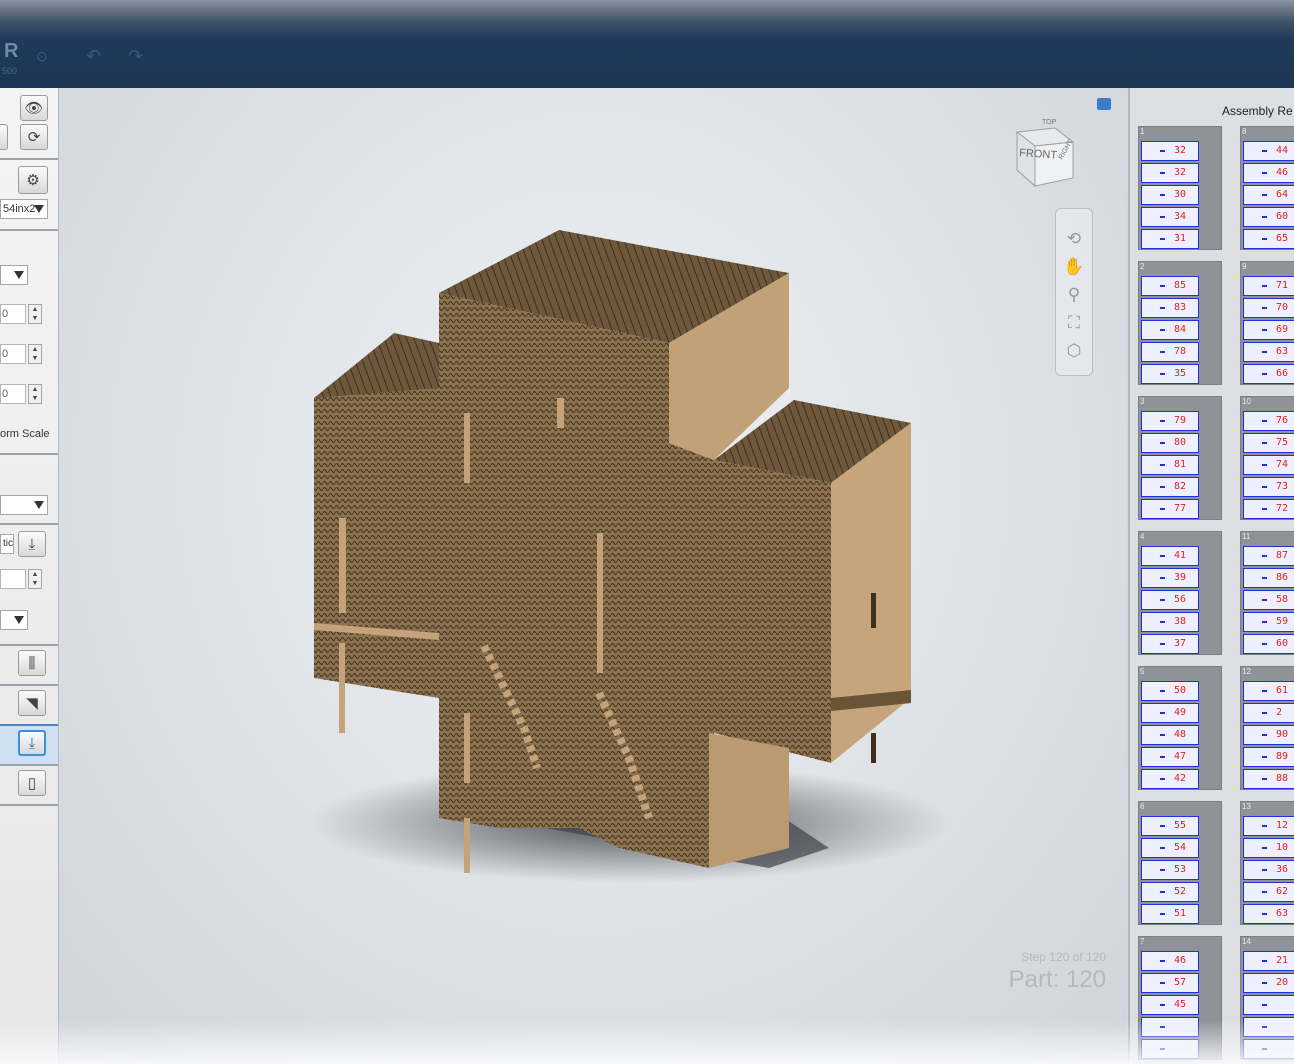 The height and width of the screenshot is (1064, 1294). I want to click on dimension-stepper-1: ▲ ▼, so click(35, 314).